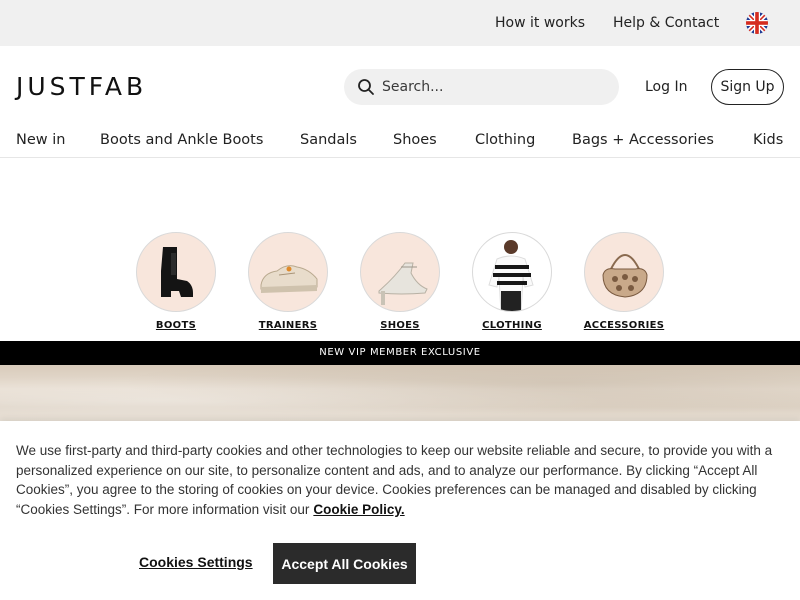  Describe the element at coordinates (505, 140) in the screenshot. I see `nav-clothing: Clothing` at that location.